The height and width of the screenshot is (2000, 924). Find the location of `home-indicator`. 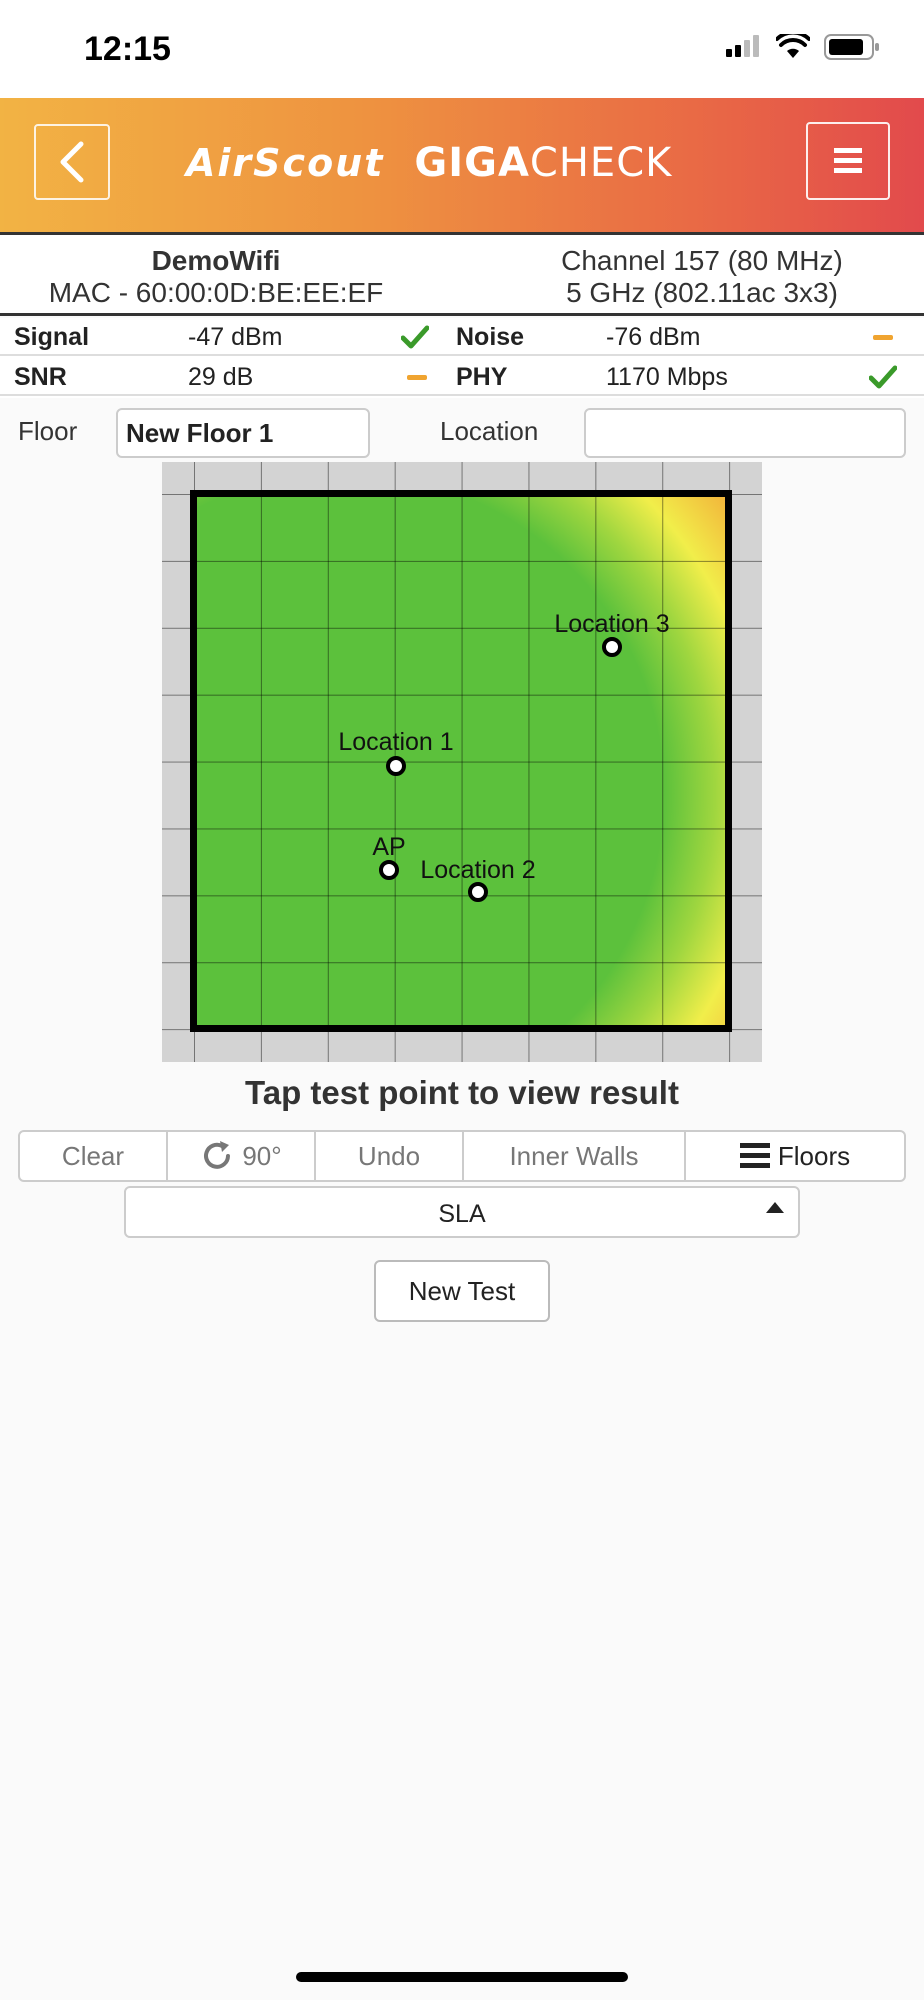

home-indicator is located at coordinates (462, 1977).